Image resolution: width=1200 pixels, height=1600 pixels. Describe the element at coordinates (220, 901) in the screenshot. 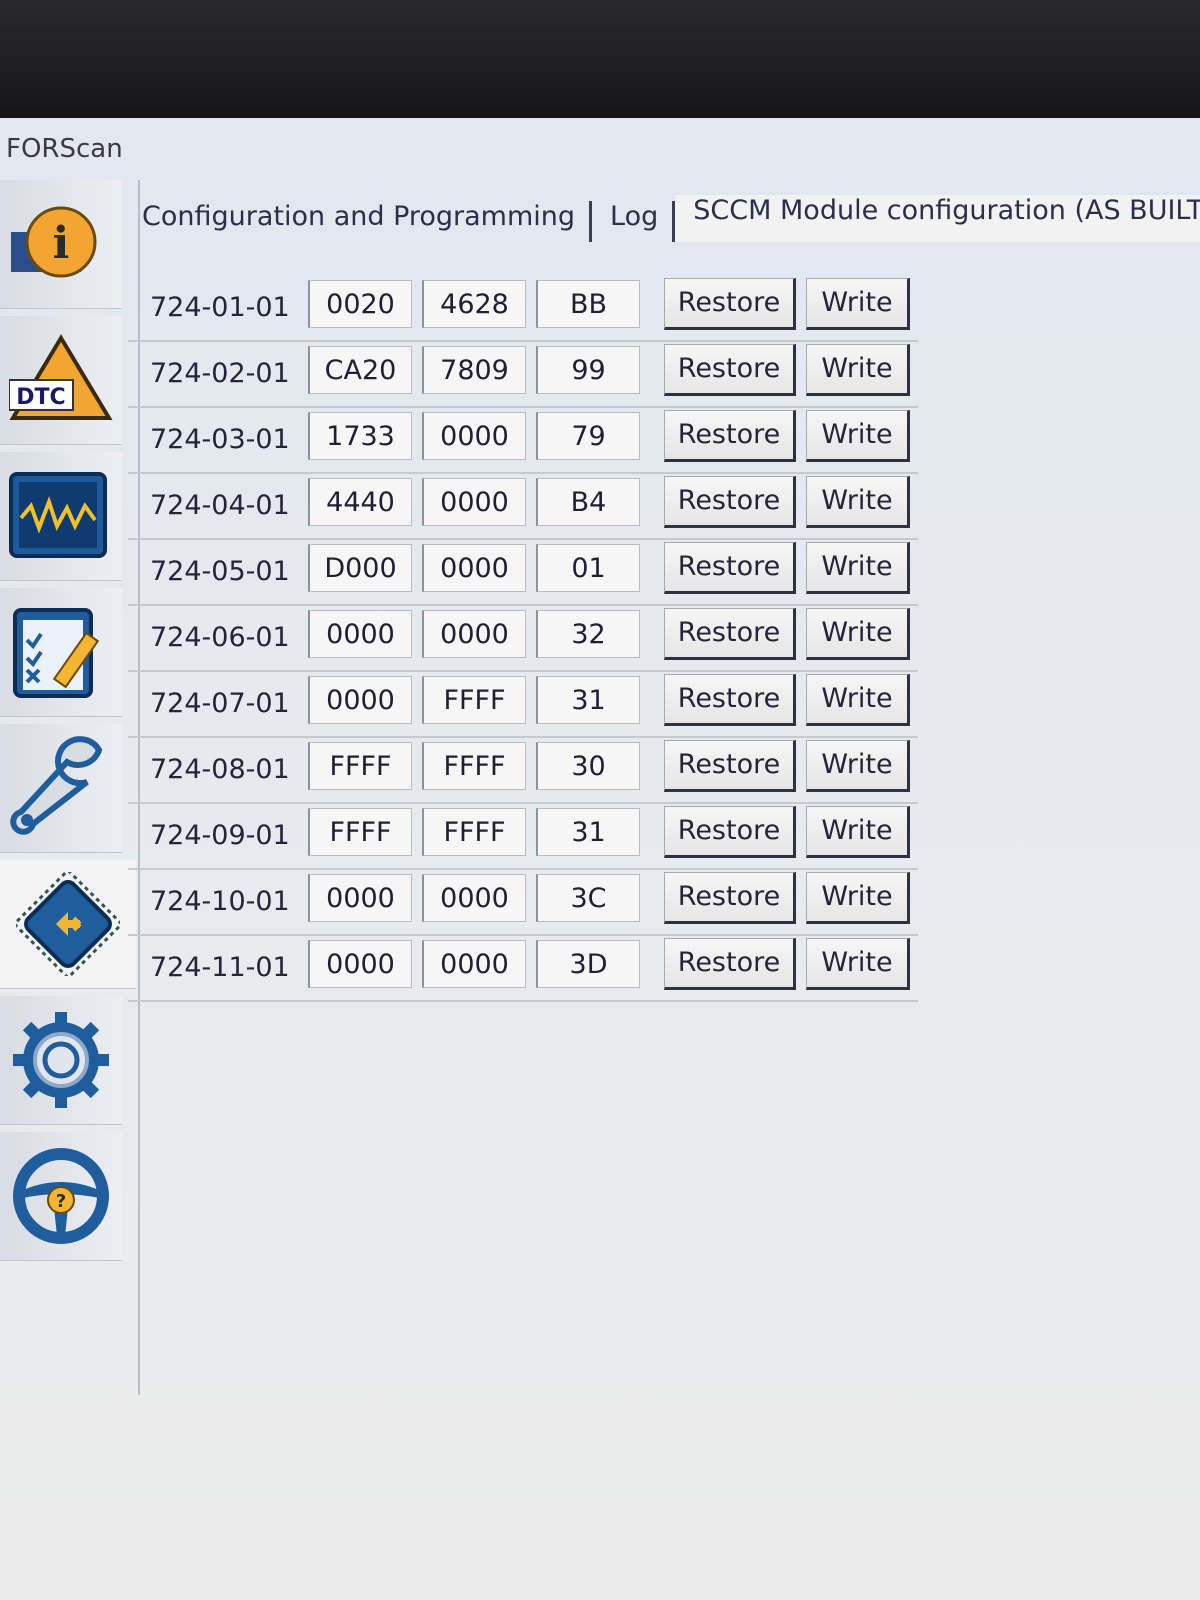

I see `row-address: 724-10-01` at that location.